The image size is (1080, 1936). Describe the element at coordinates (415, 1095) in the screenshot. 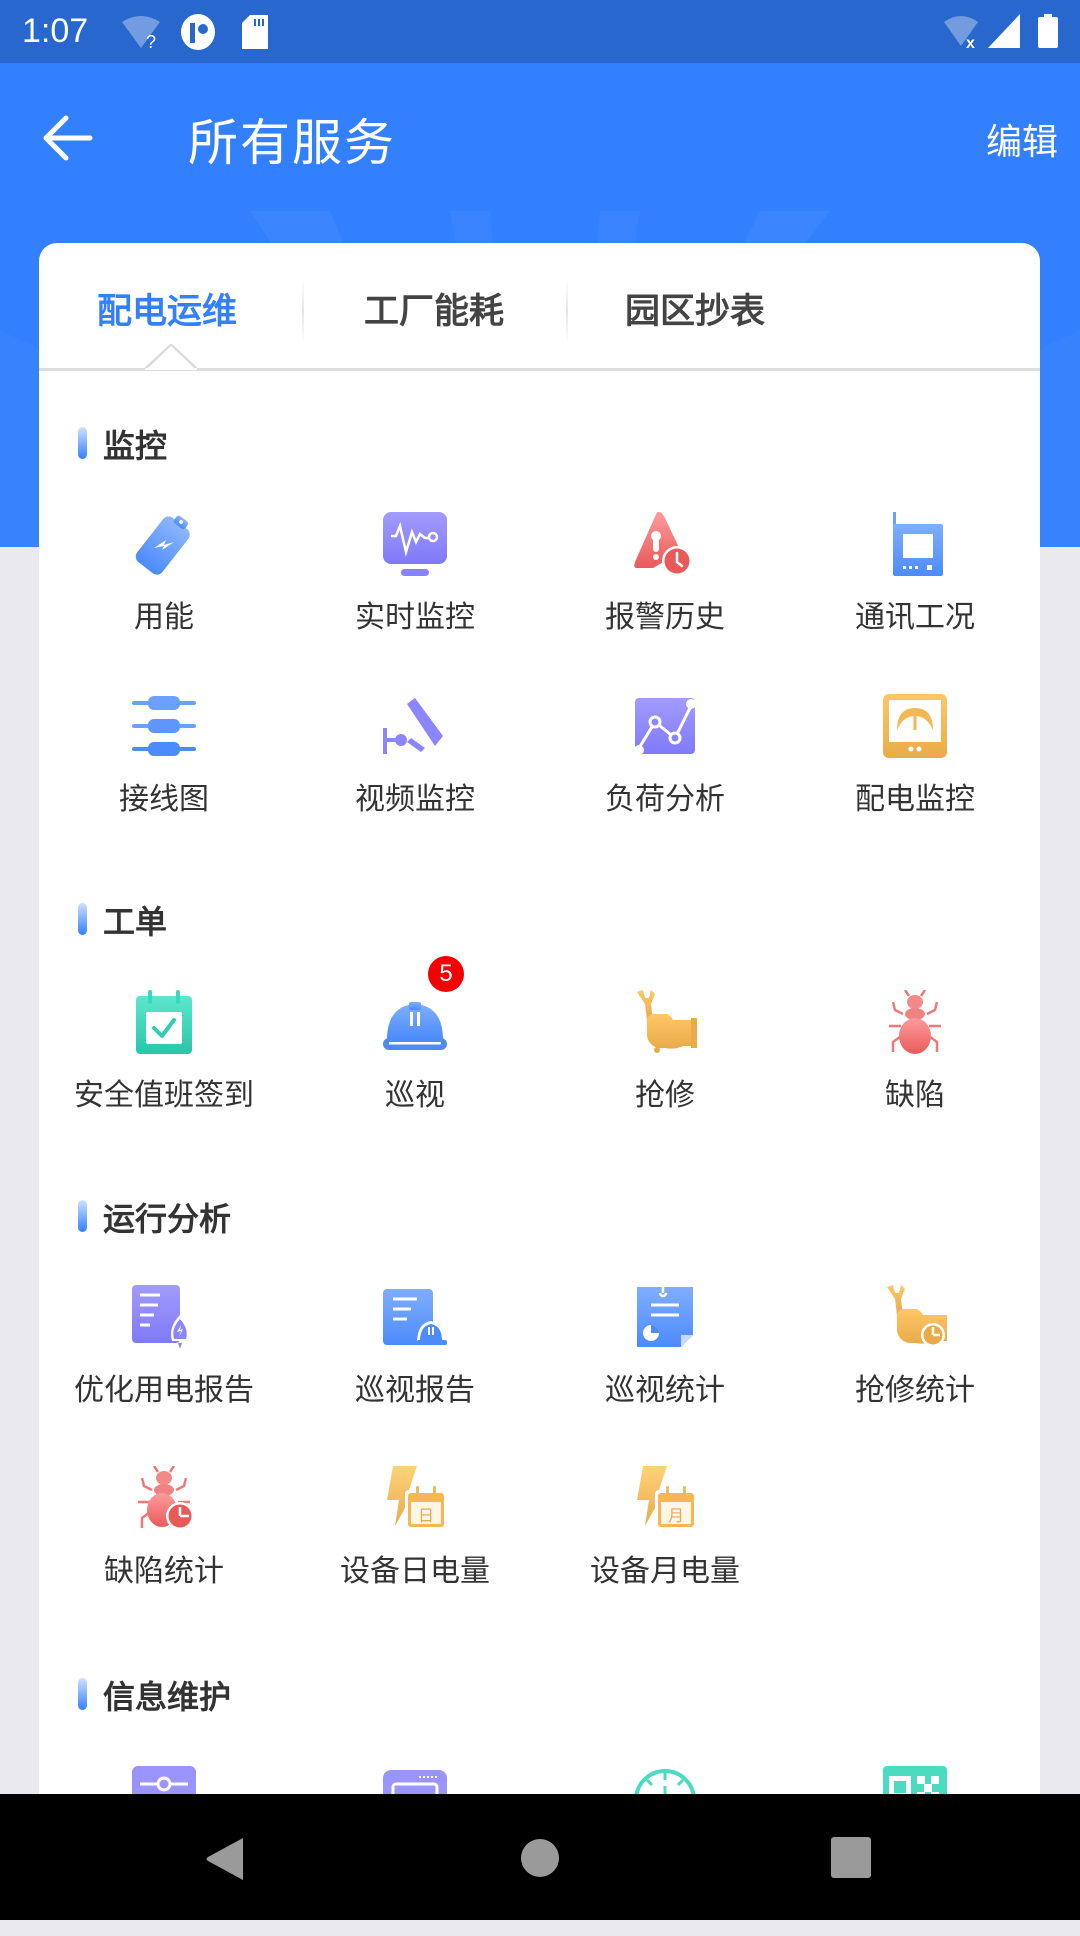

I see `service-label: 巡视` at that location.